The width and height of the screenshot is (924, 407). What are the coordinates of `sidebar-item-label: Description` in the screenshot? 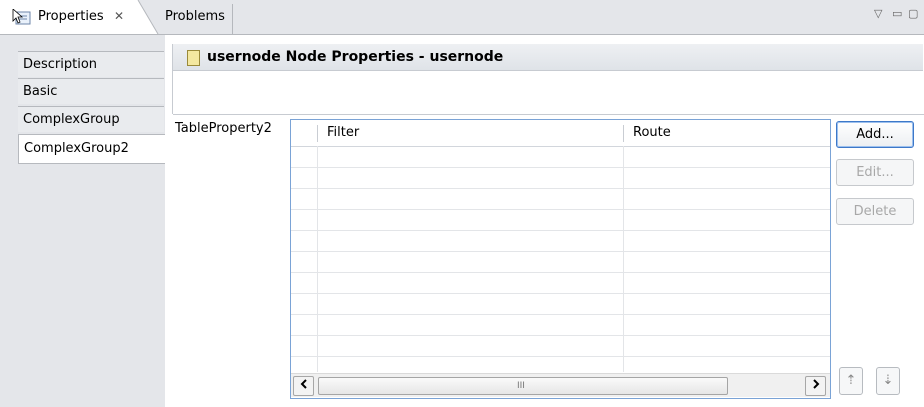 It's located at (60, 64).